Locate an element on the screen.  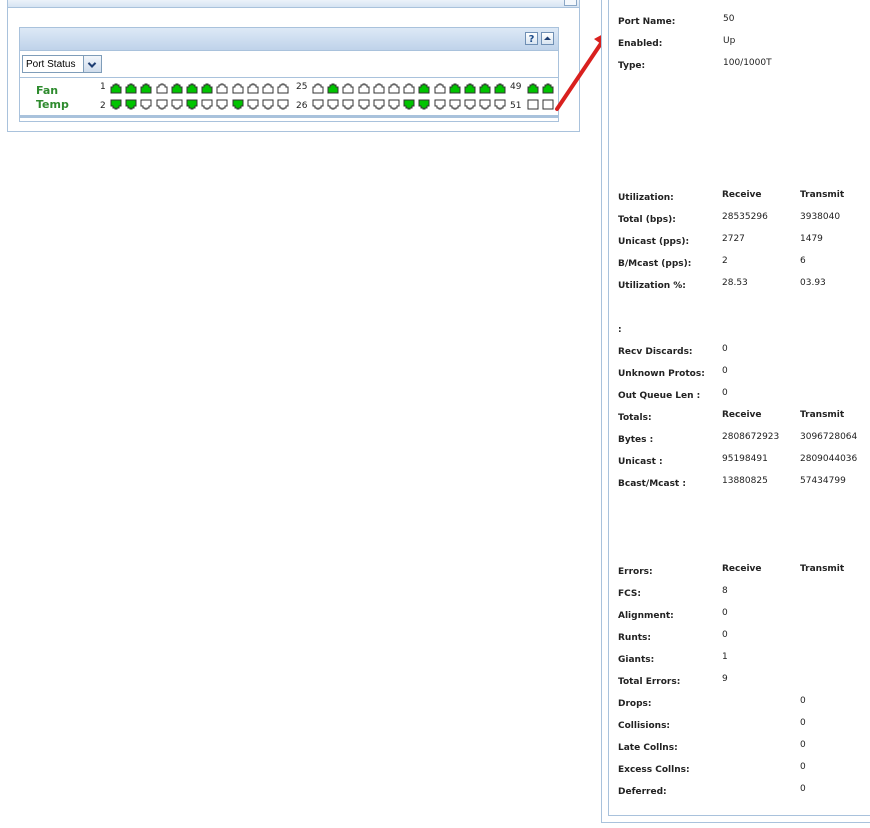
giants-label: Giants: is located at coordinates (636, 660).